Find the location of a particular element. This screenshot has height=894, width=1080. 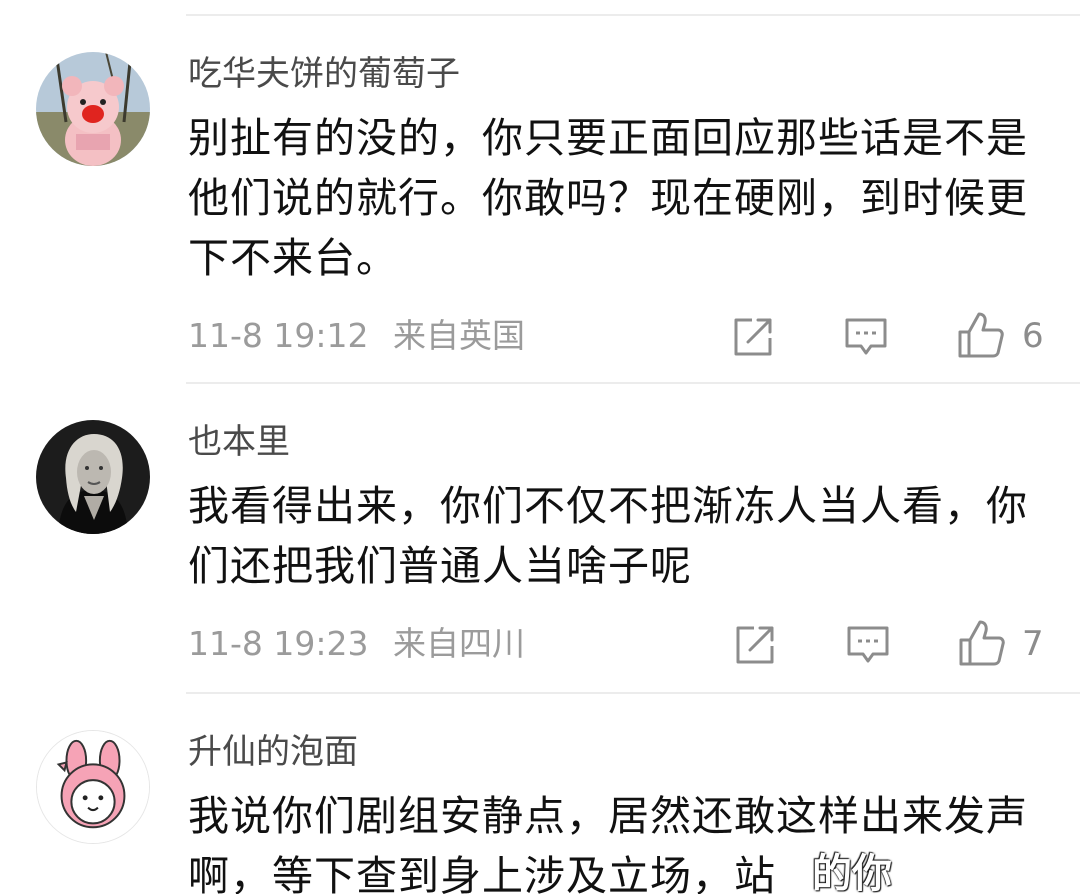

pink-bunny-avatar-icon is located at coordinates (93, 787).